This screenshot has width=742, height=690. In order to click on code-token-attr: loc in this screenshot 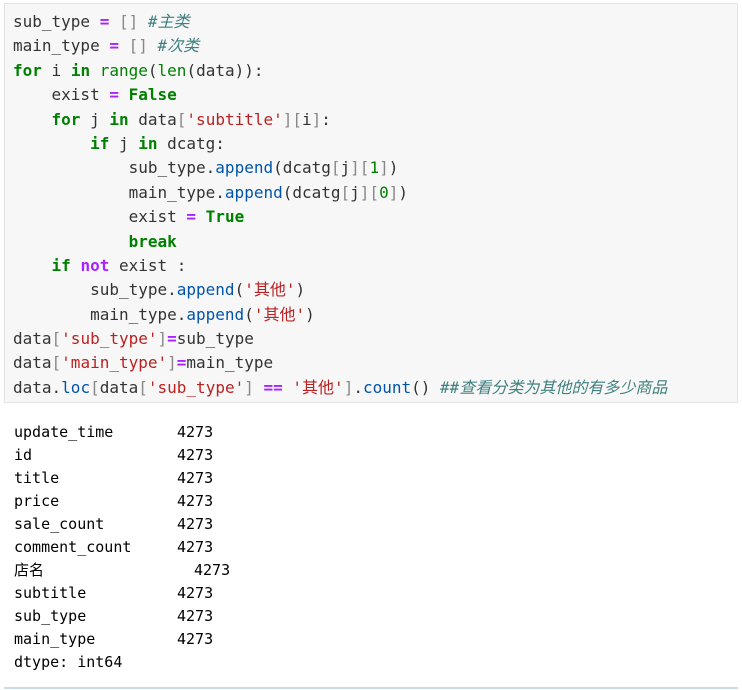, I will do `click(76, 387)`.